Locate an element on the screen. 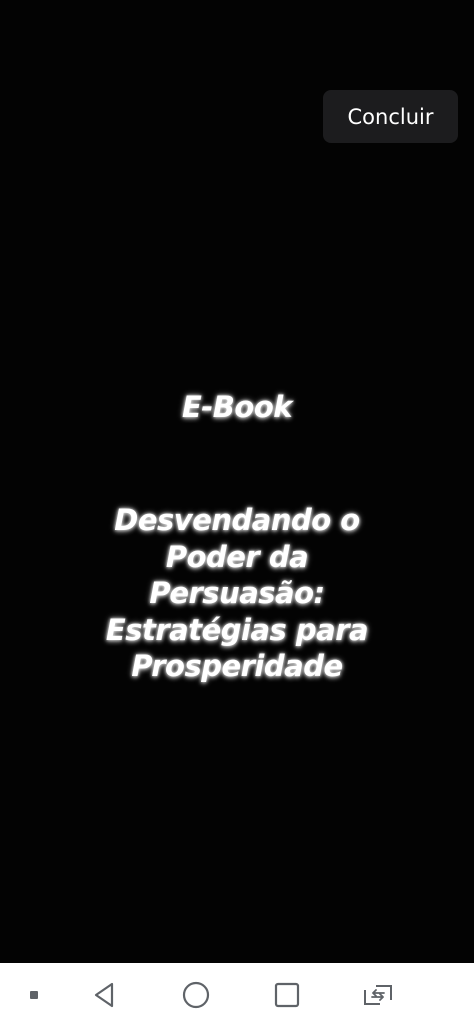 This screenshot has width=474, height=1027. system-navigation-bar is located at coordinates (237, 995).